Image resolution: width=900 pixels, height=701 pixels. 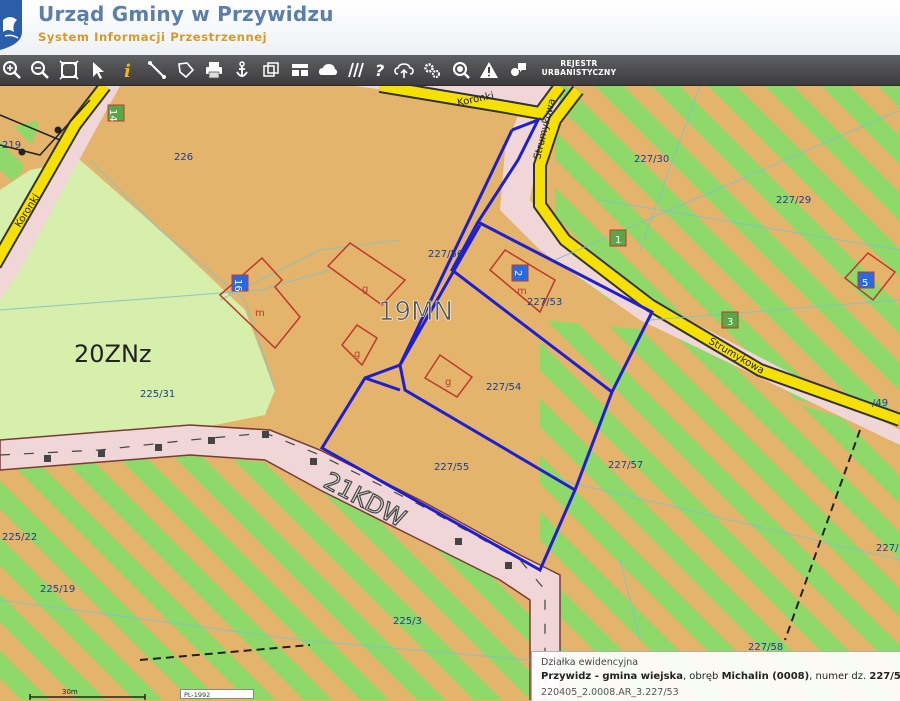 I want to click on cloud-icon, so click(x=328, y=70).